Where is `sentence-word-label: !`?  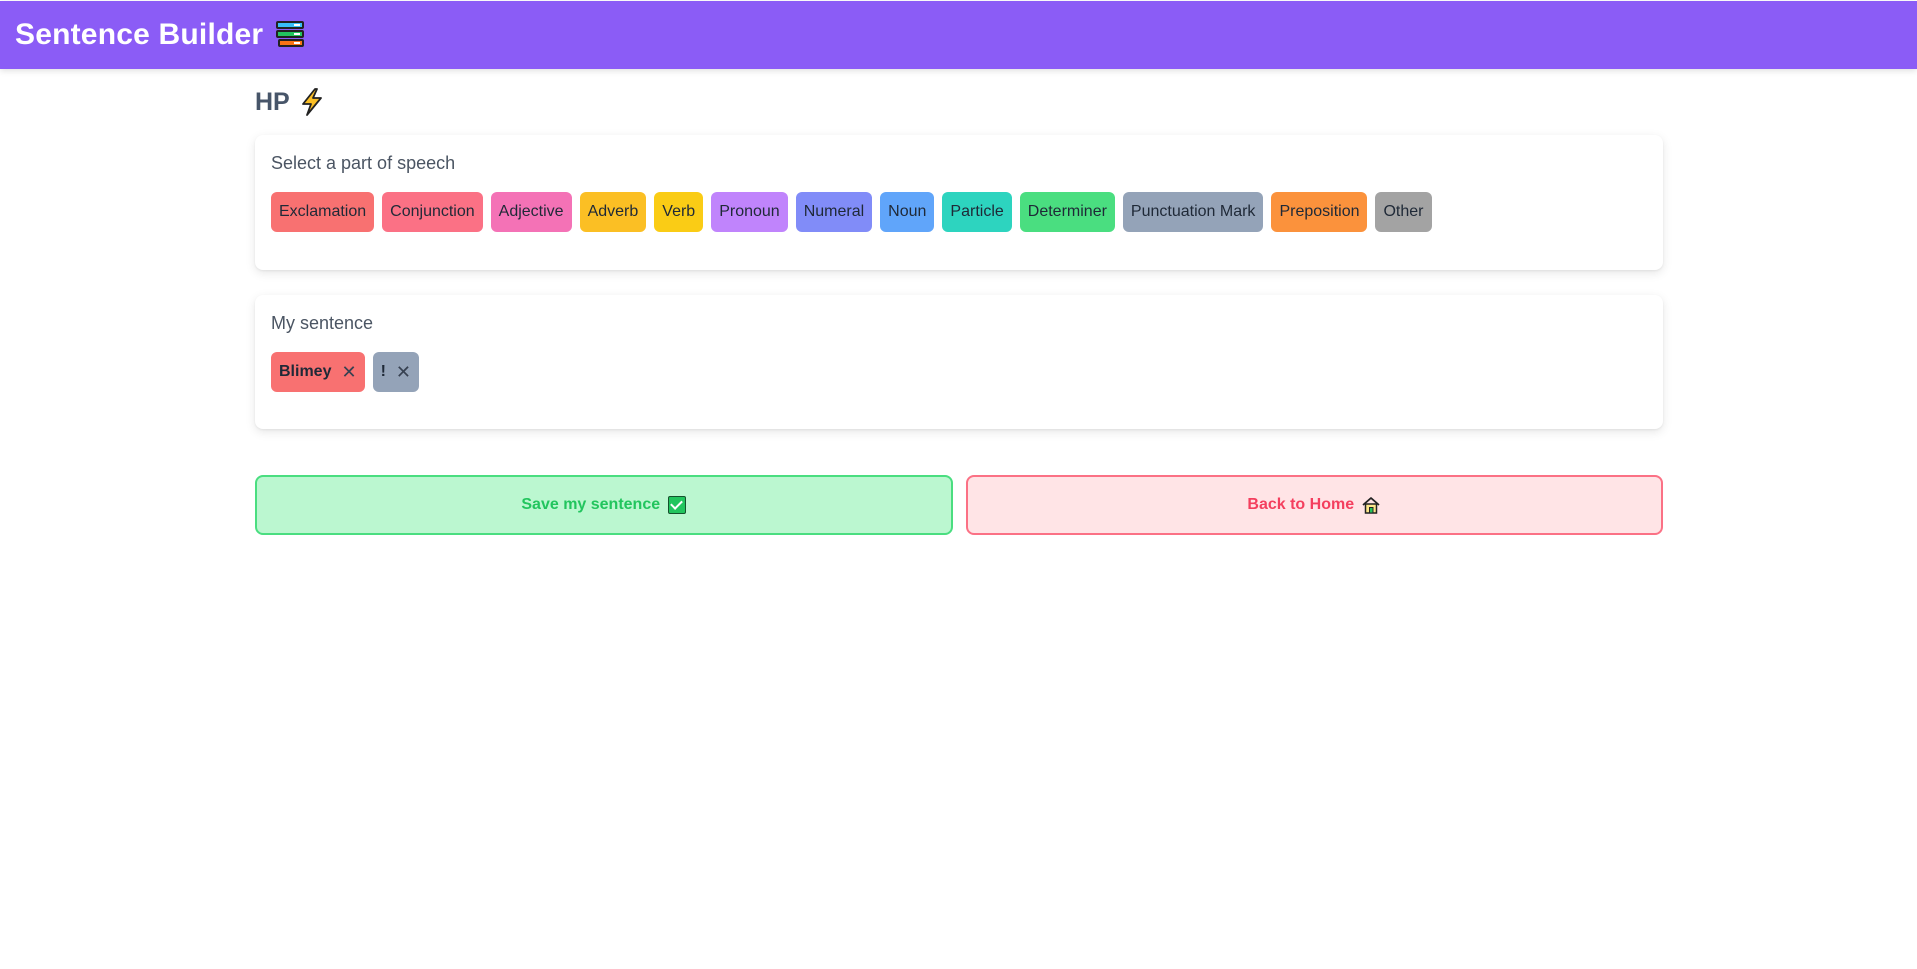
sentence-word-label: ! is located at coordinates (383, 371).